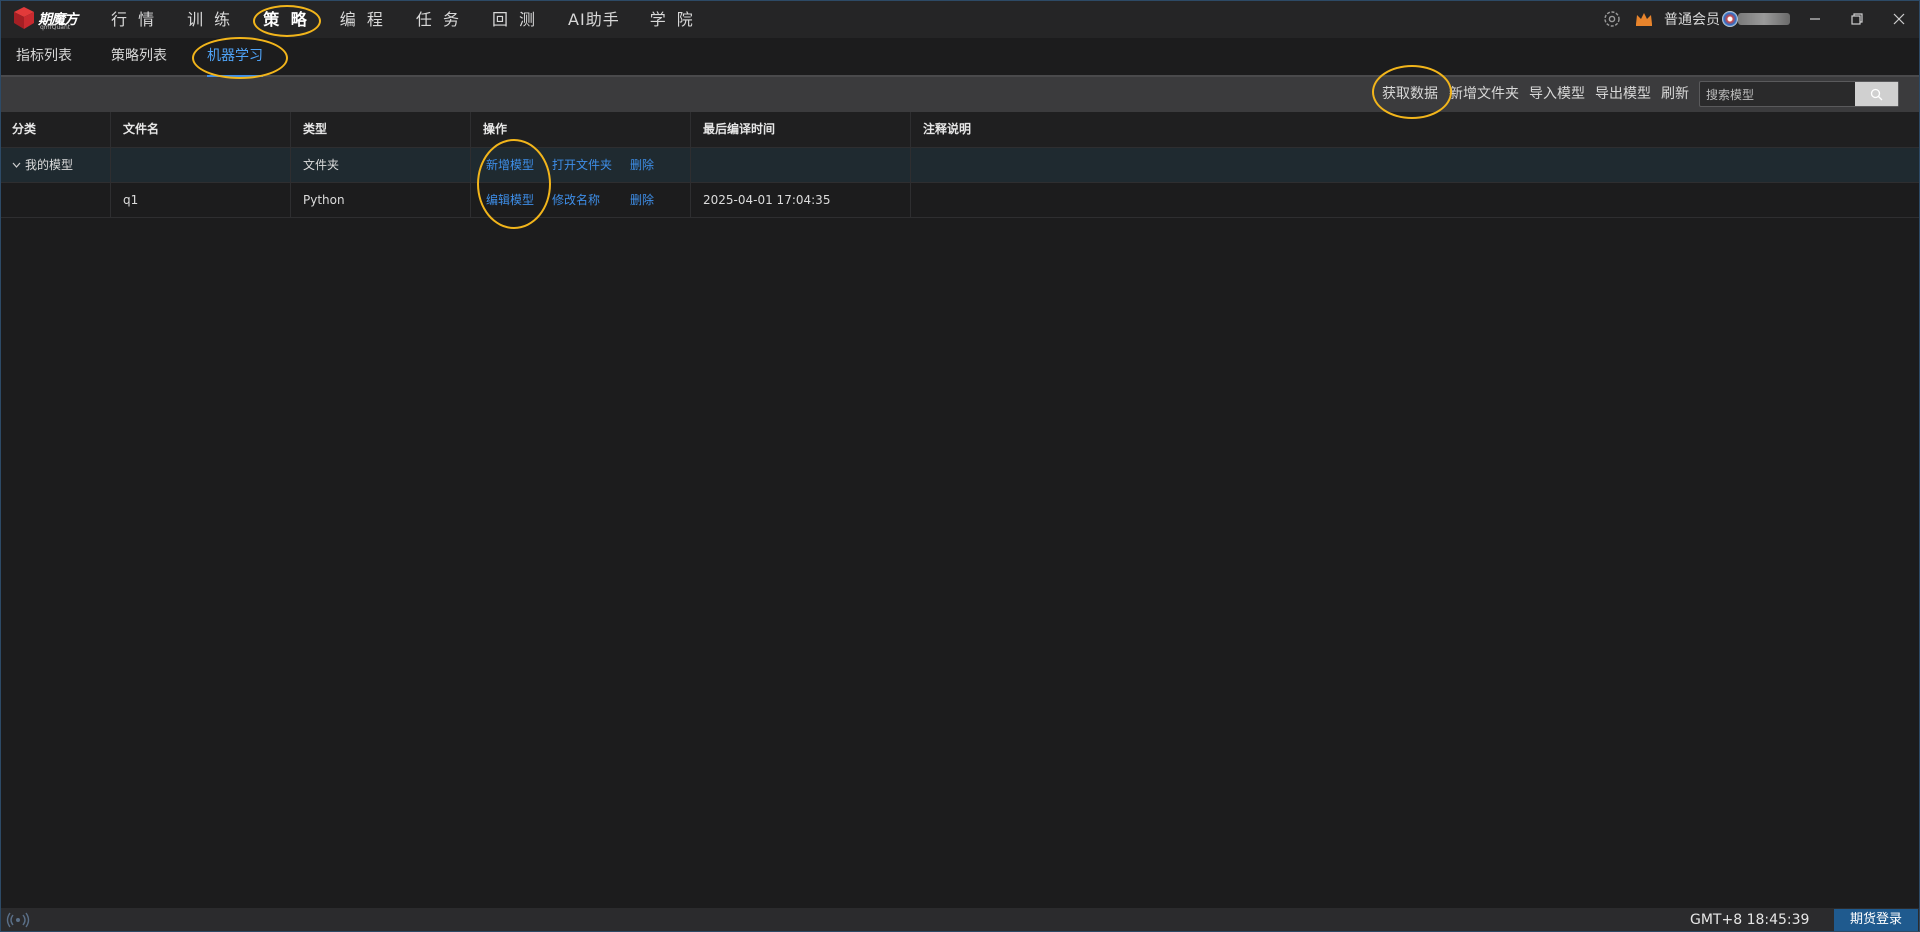 The image size is (1920, 932). I want to click on nav-backtest: 回 测, so click(515, 19).